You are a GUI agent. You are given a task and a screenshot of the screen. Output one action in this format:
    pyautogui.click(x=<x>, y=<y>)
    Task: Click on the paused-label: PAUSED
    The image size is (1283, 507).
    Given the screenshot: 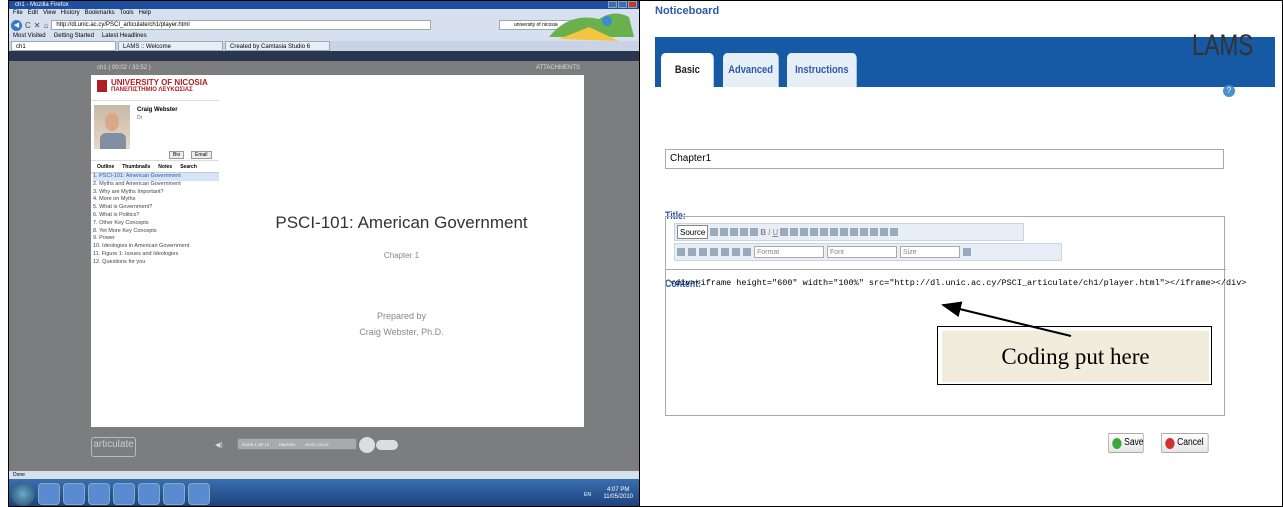 What is the action you would take?
    pyautogui.click(x=287, y=444)
    